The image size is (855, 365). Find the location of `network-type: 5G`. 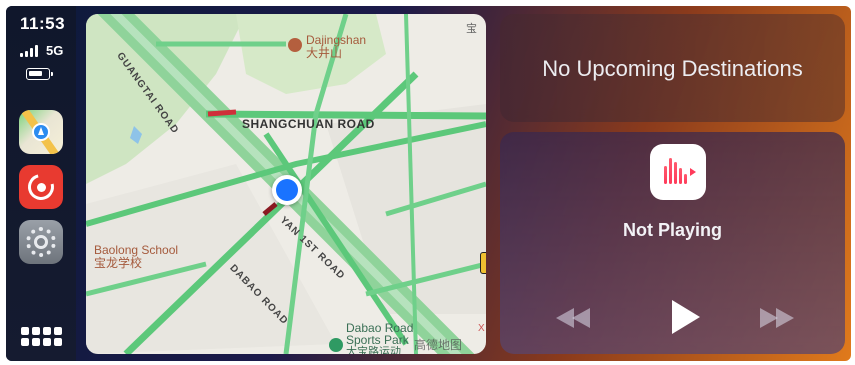

network-type: 5G is located at coordinates (55, 50).